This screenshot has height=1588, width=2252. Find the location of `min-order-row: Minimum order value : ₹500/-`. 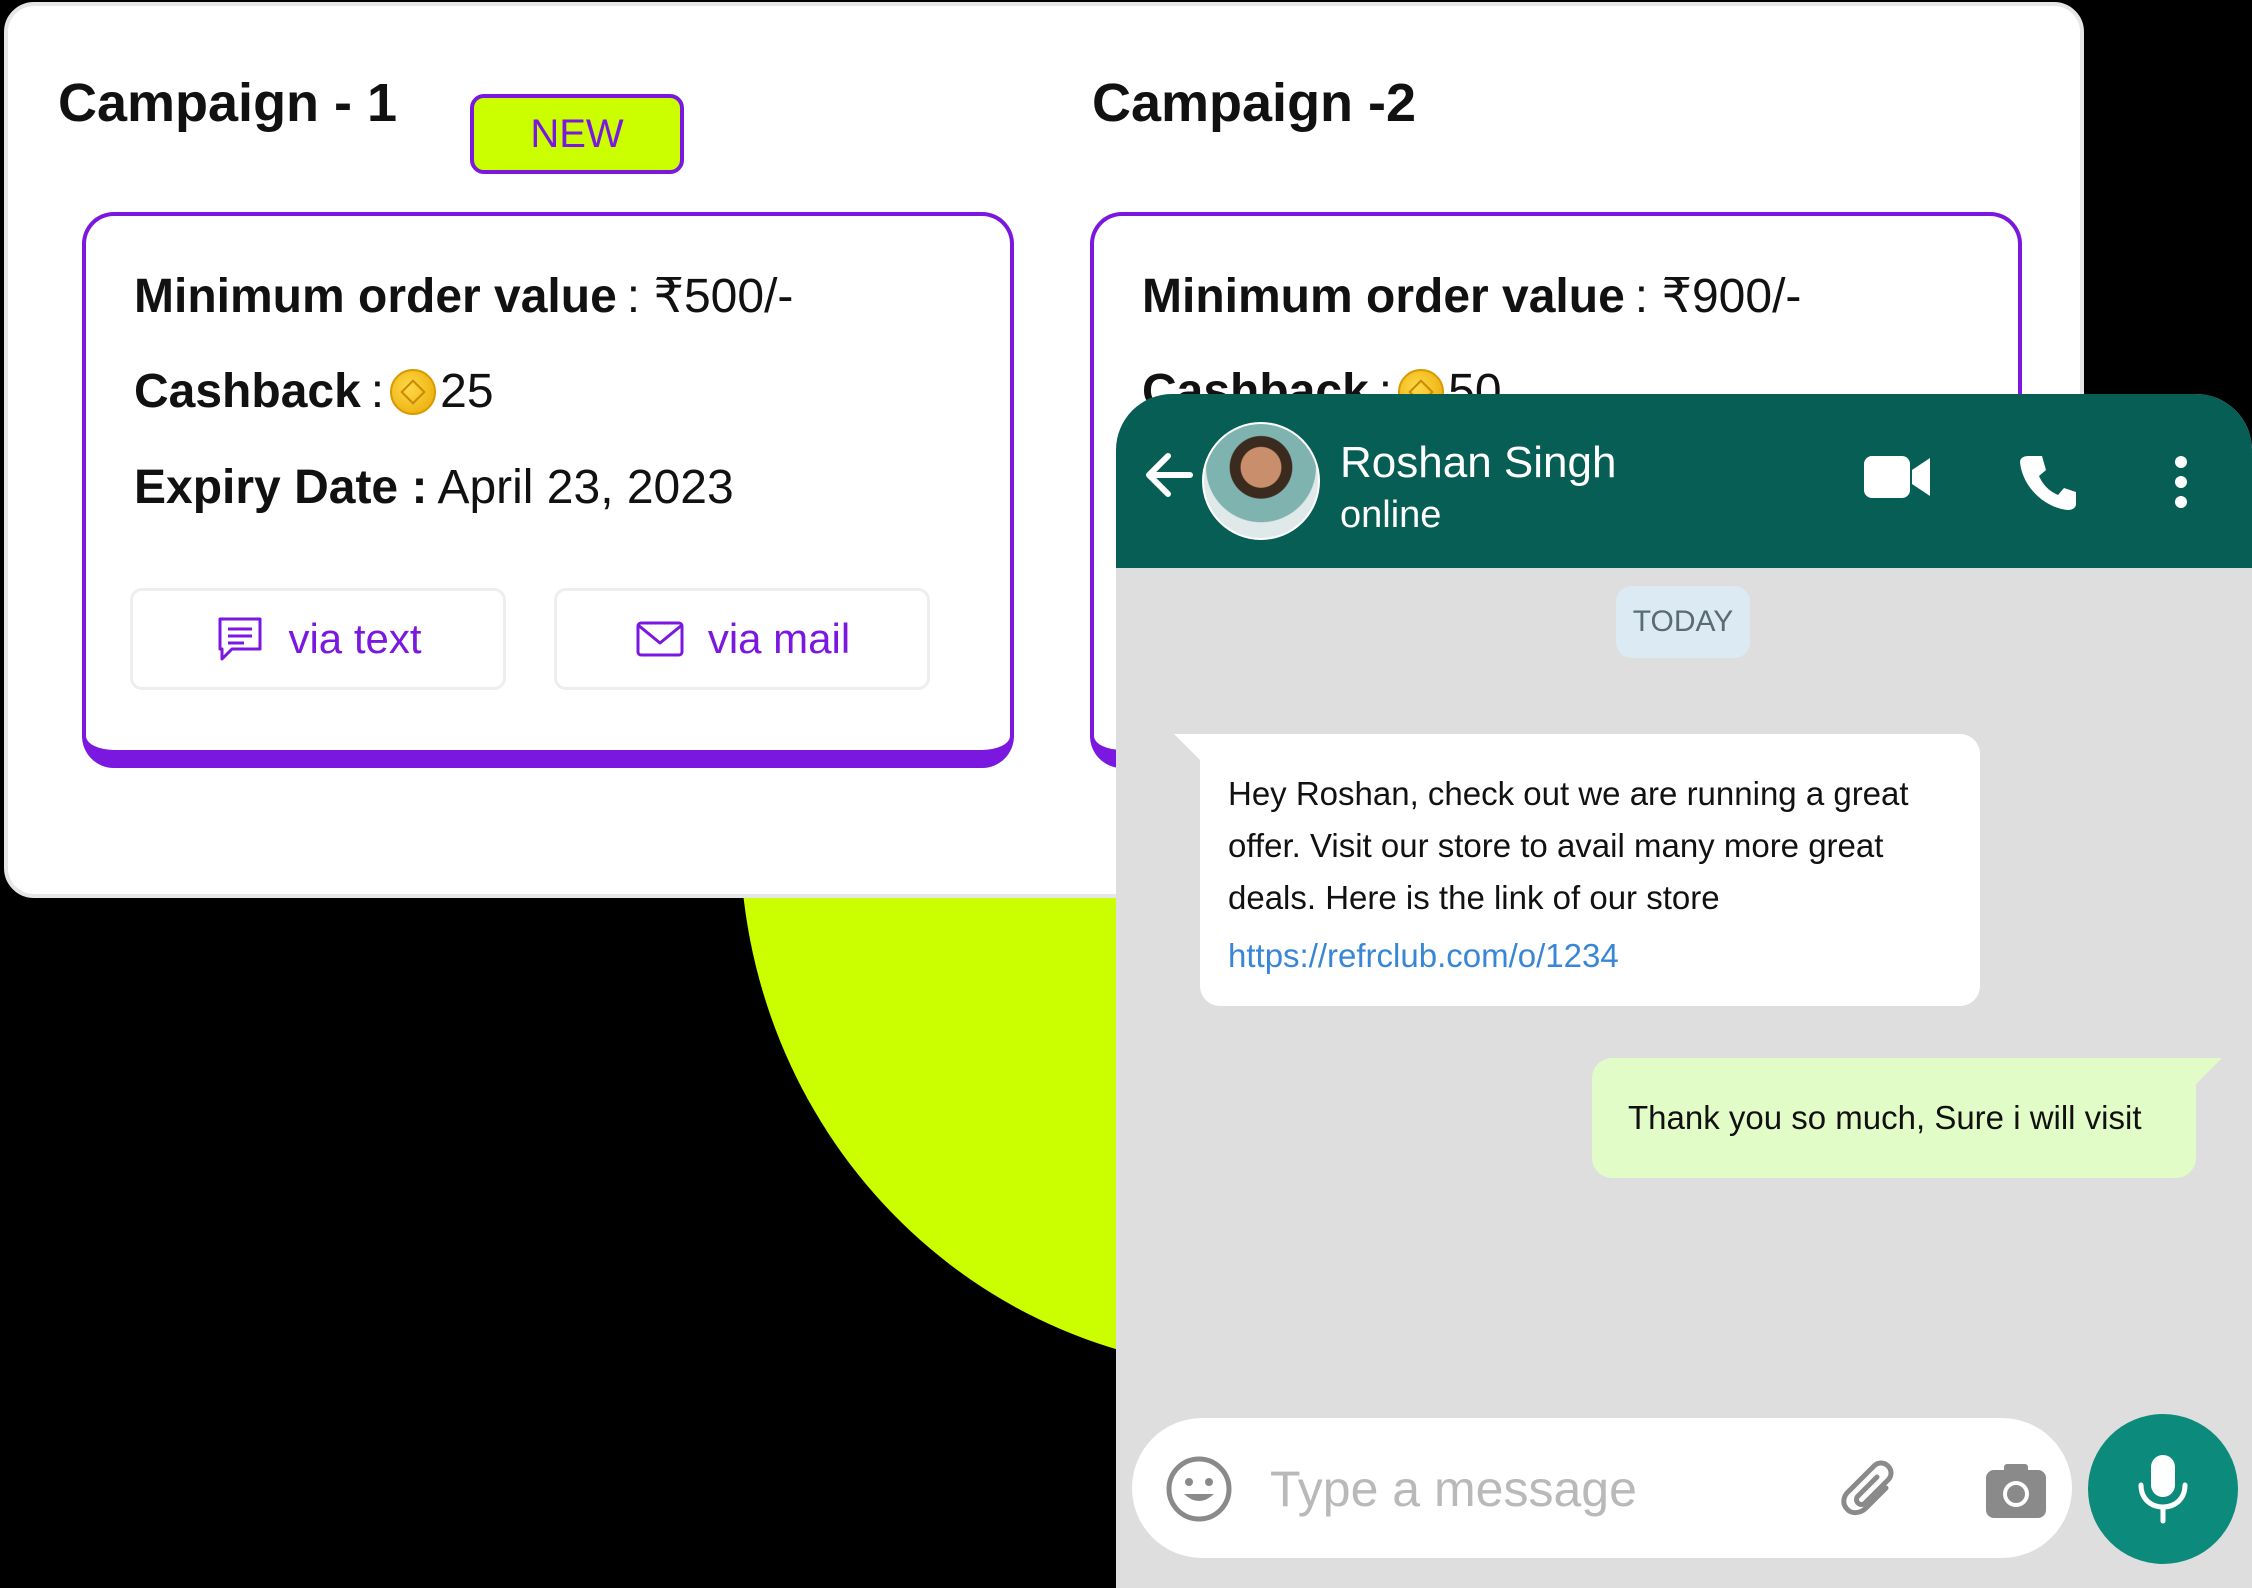

min-order-row: Minimum order value : ₹500/- is located at coordinates (463, 296).